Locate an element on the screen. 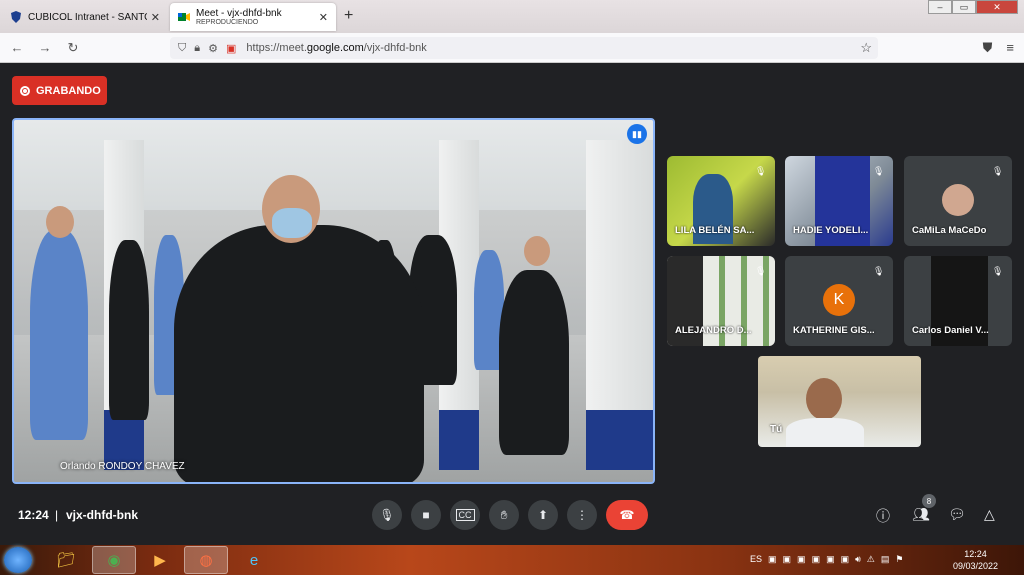 This screenshot has height=575, width=1024. activities-icon: △ is located at coordinates (989, 514).